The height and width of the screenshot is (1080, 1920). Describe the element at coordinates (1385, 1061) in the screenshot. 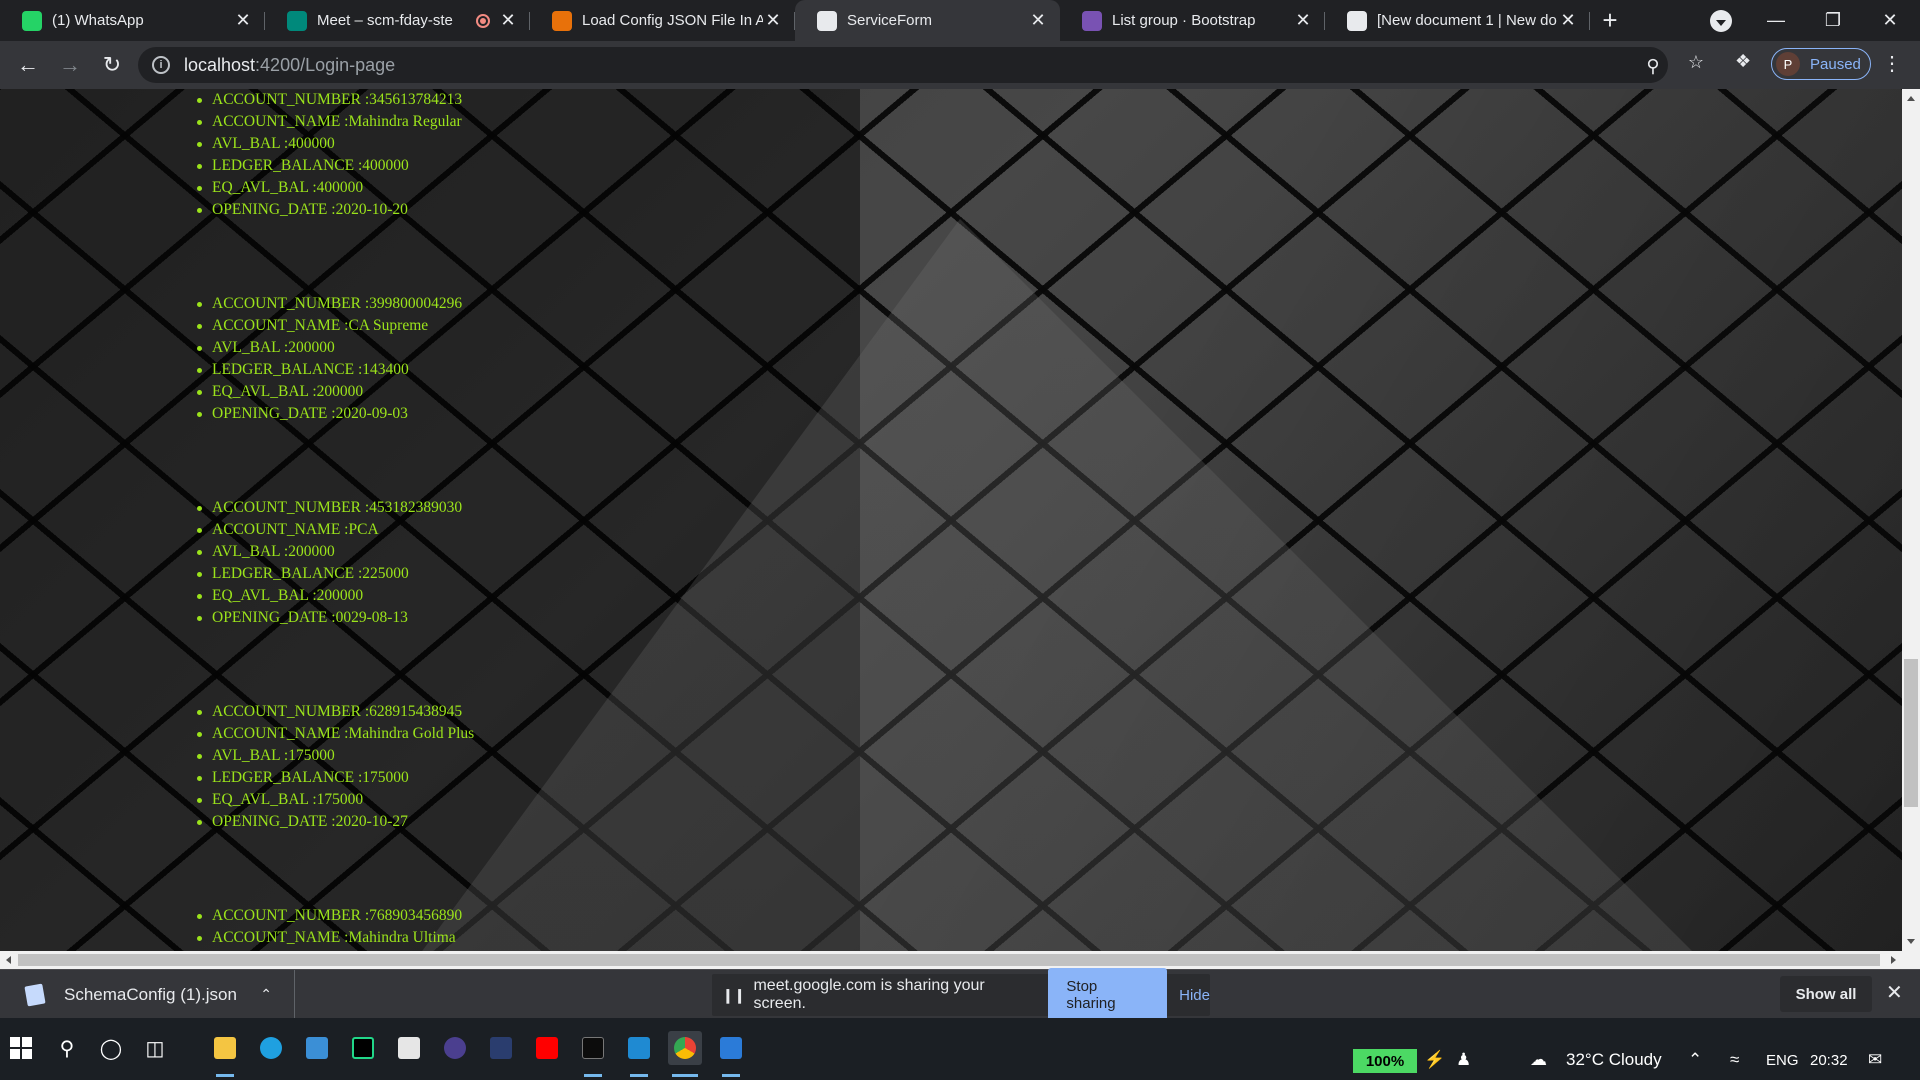

I see `battery-indicator: 100%` at that location.